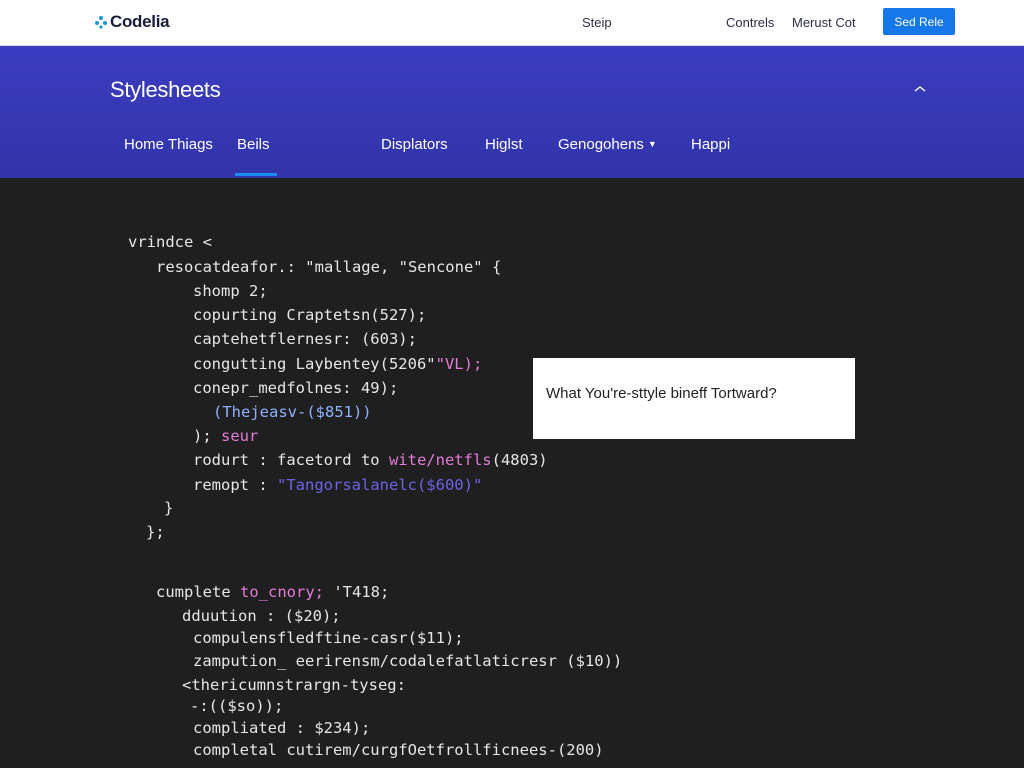 The image size is (1024, 768). I want to click on tooltip-text: What You're-sttyle bineff Tortward?, so click(661, 393).